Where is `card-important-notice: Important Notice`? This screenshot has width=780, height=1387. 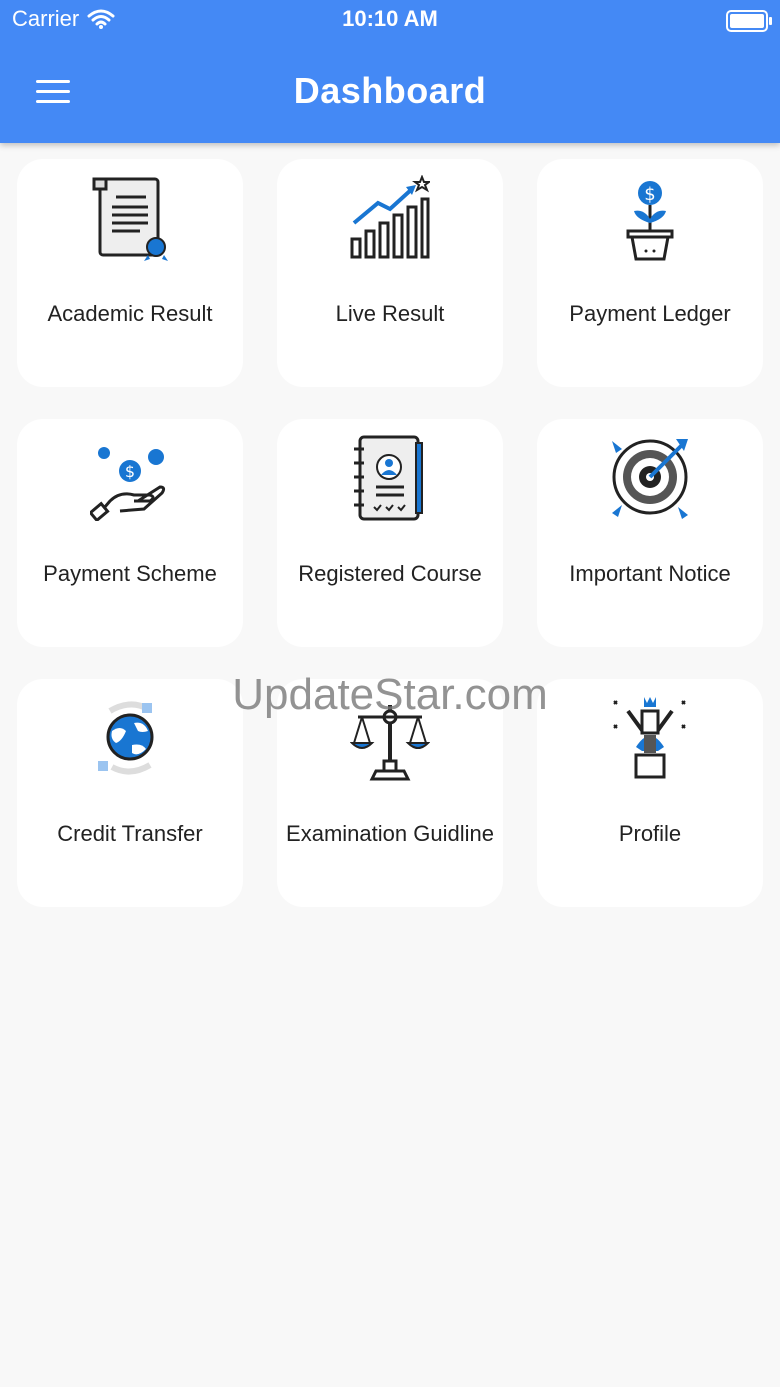
card-important-notice: Important Notice is located at coordinates (650, 533).